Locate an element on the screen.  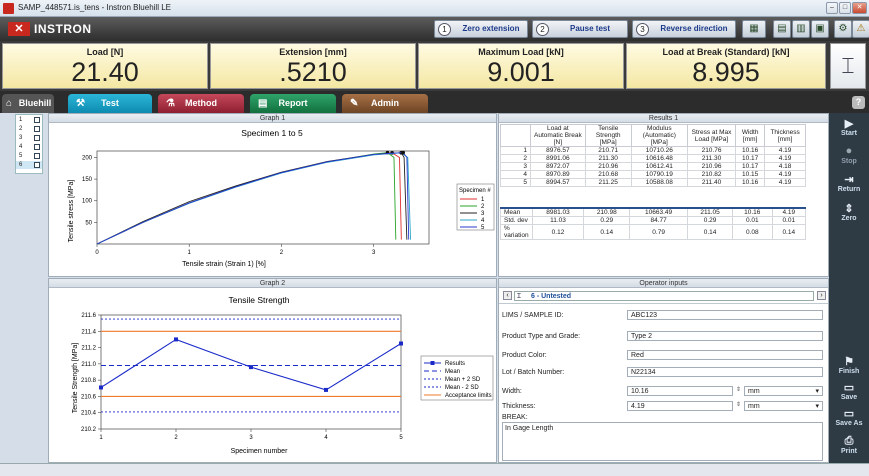
specimen-row: 3 is located at coordinates (29, 138).